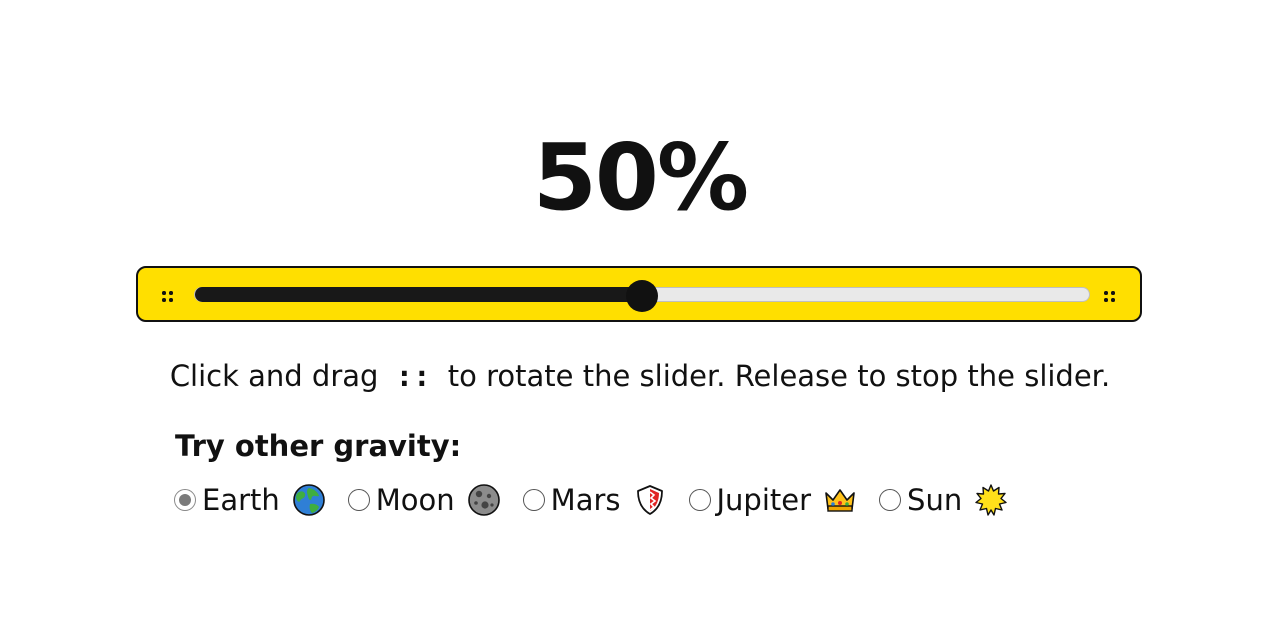 The image size is (1280, 640). What do you see at coordinates (640, 177) in the screenshot?
I see `percent-display: 50%` at bounding box center [640, 177].